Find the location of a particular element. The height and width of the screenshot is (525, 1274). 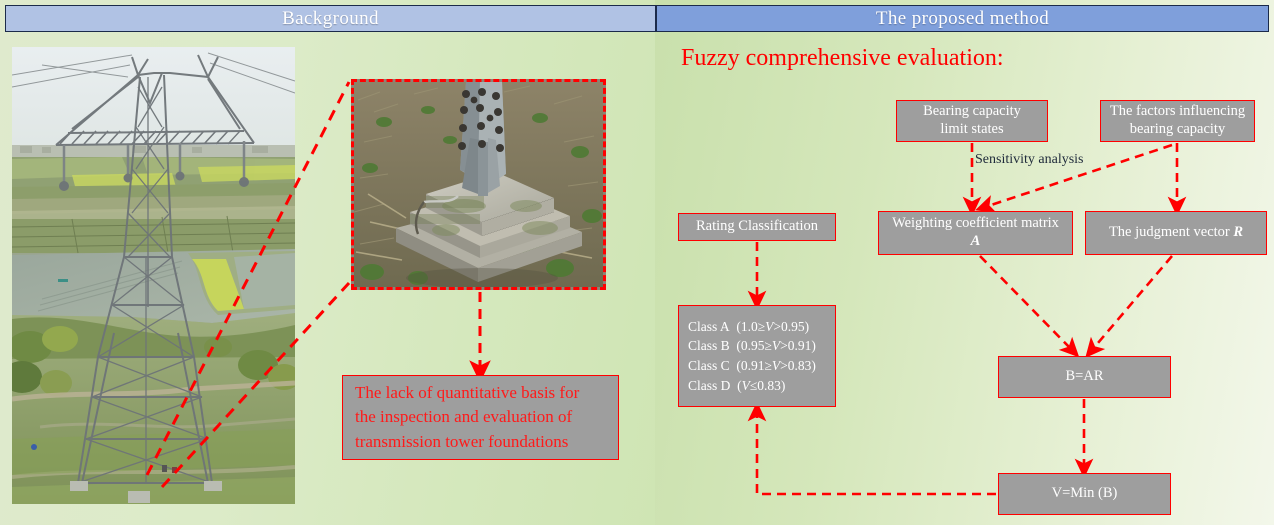

class-row: Class A (1.0≥V>0.95) is located at coordinates (748, 327).